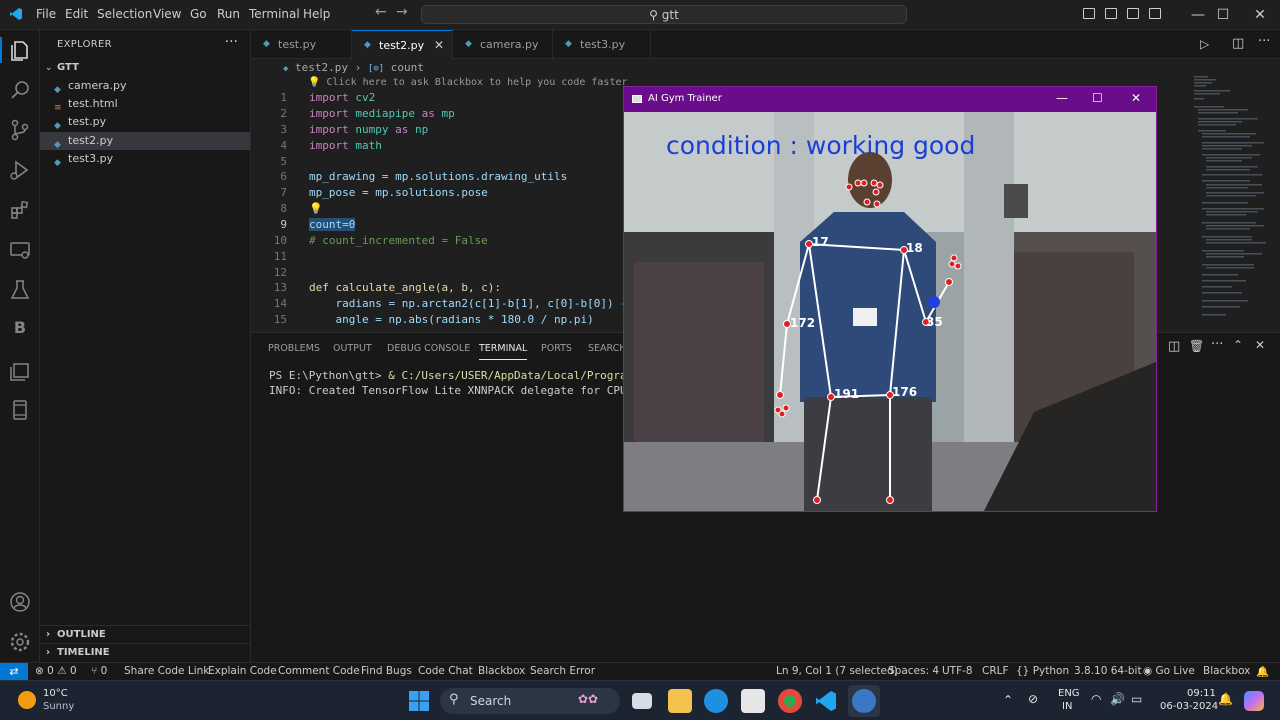 Image resolution: width=1280 pixels, height=720 pixels. I want to click on file-camera-py: ◆ camera.py, so click(145, 86).